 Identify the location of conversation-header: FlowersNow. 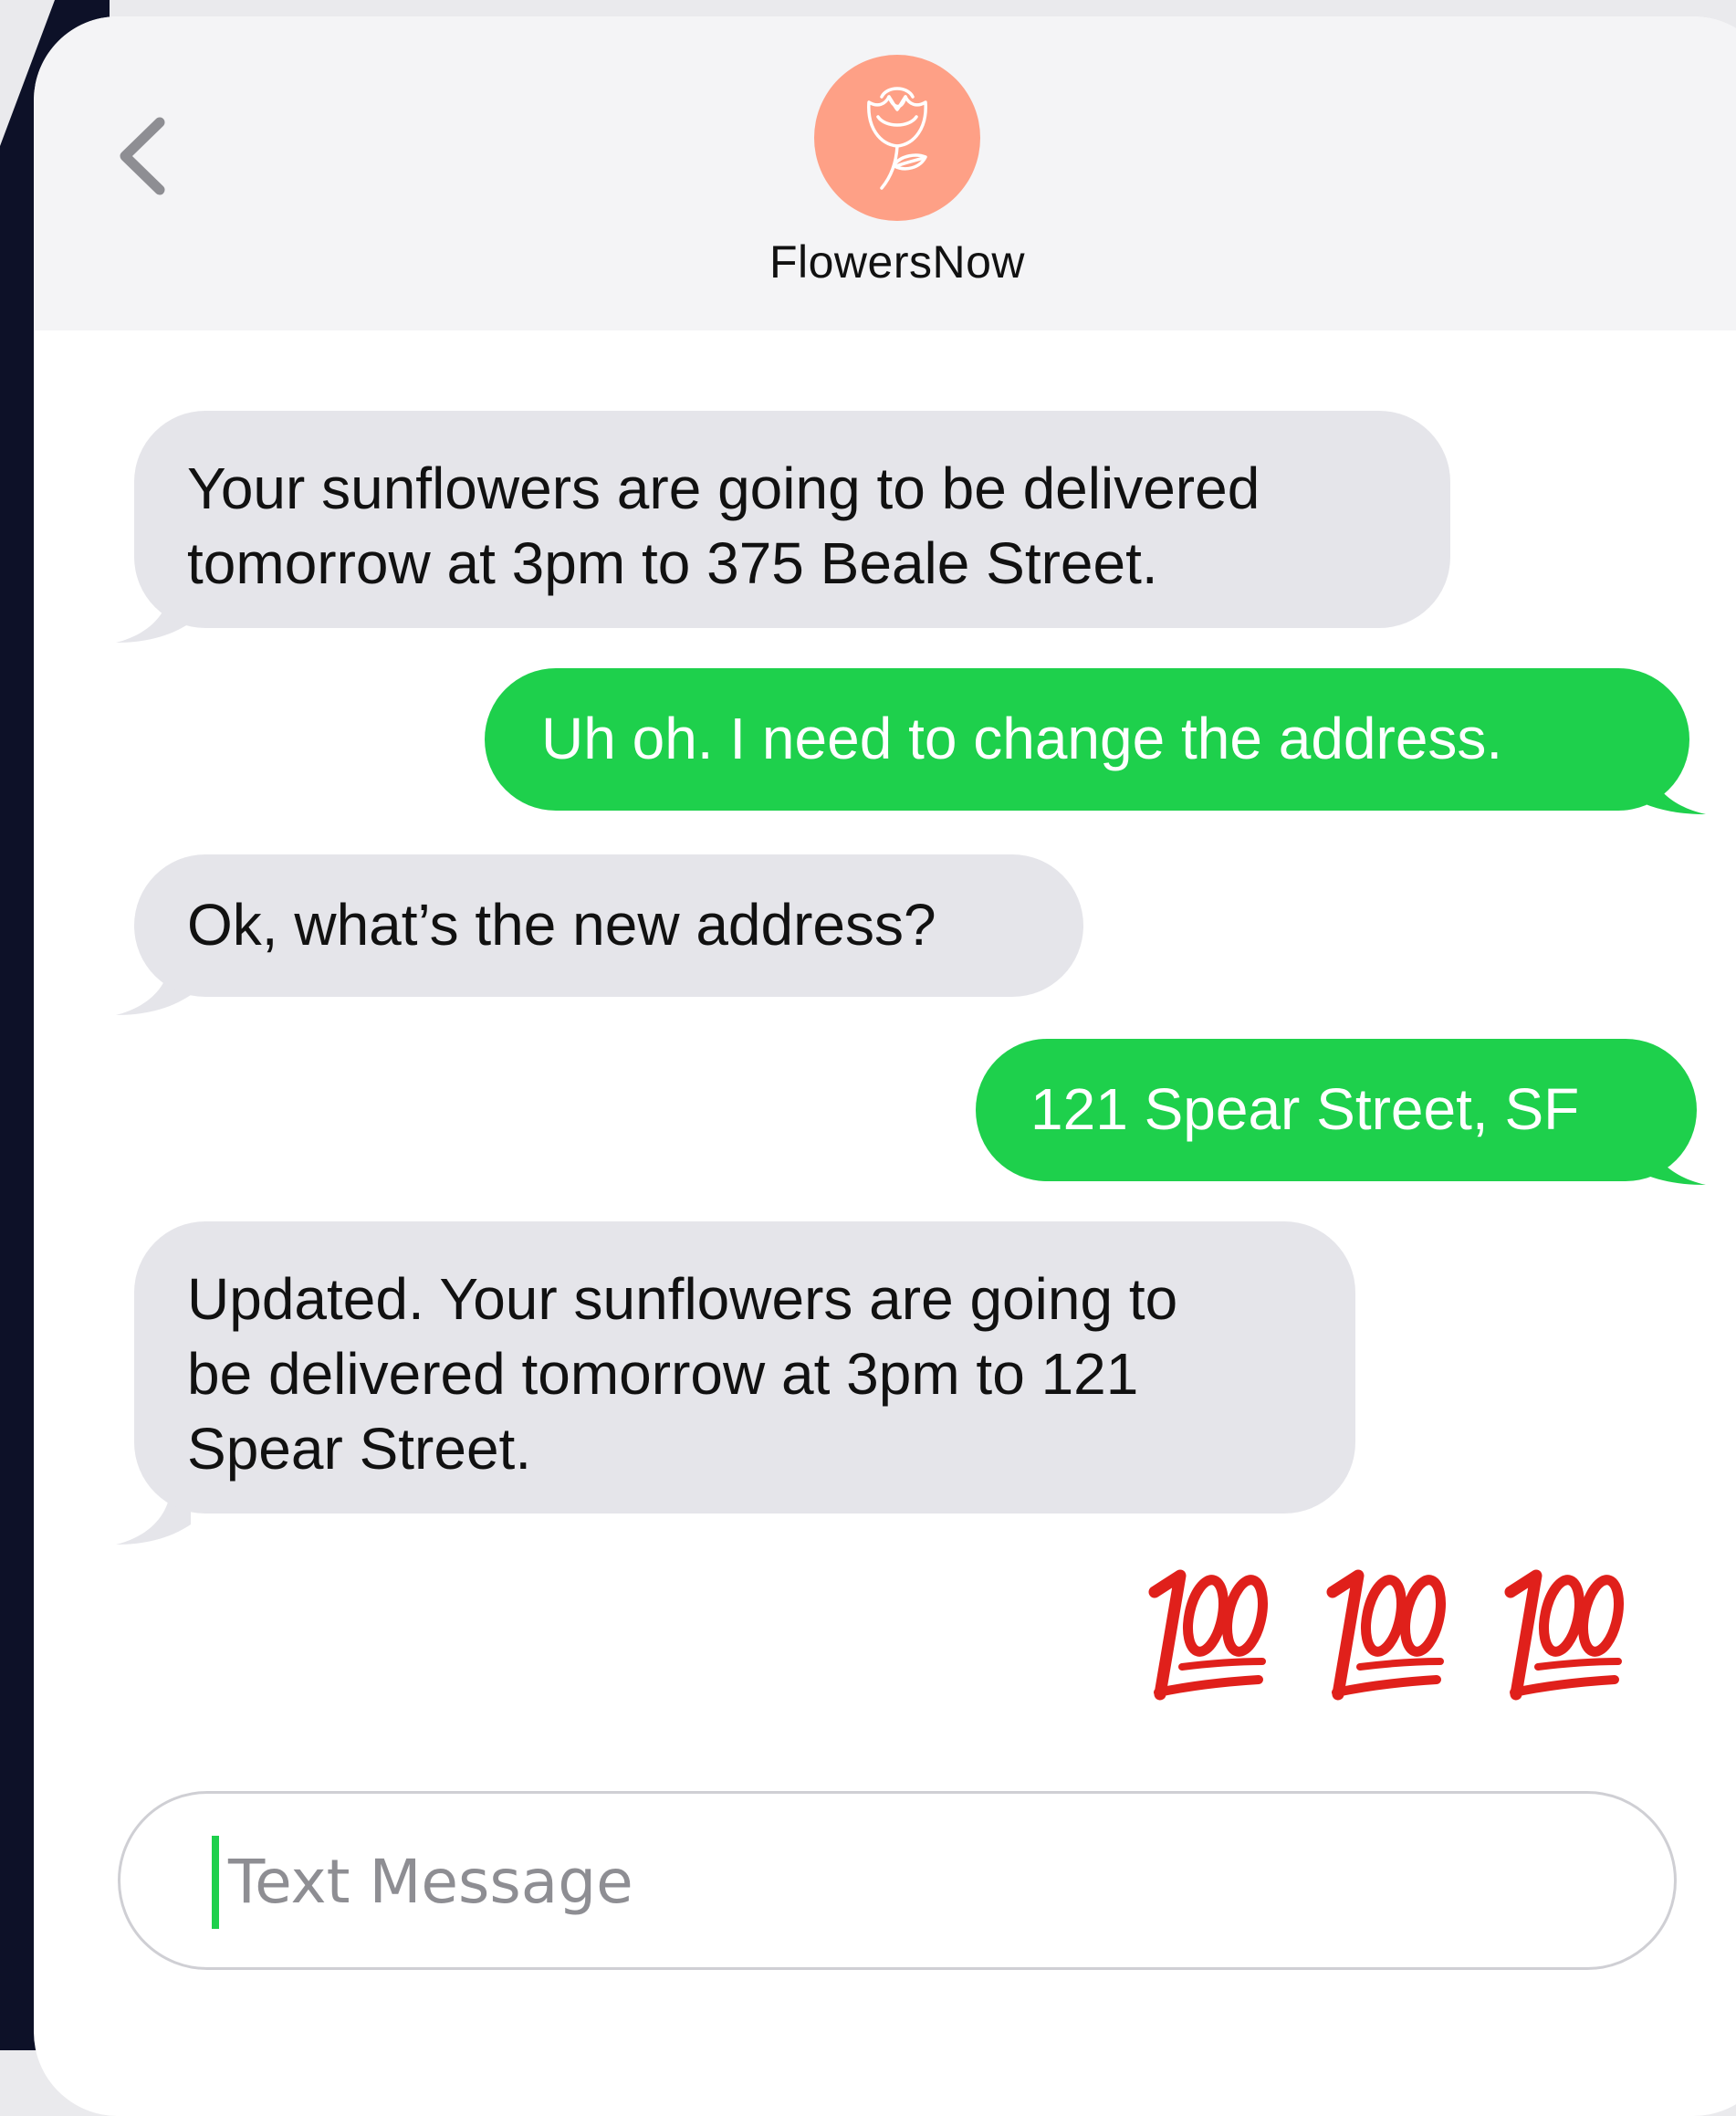
(885, 173).